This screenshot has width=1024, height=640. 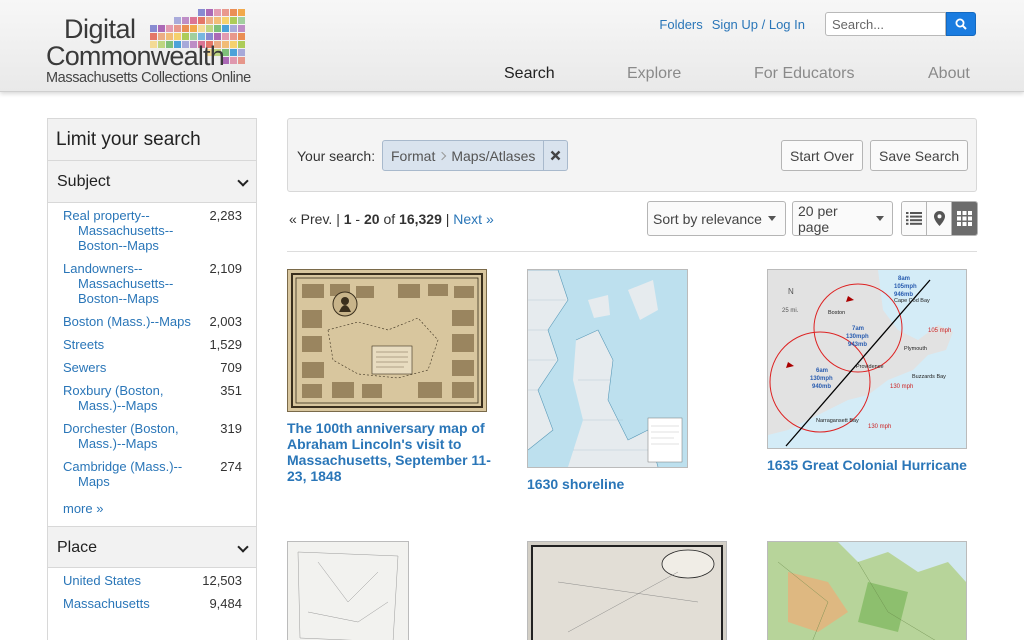 What do you see at coordinates (84, 181) in the screenshot?
I see `facet-subject-heading: Subject` at bounding box center [84, 181].